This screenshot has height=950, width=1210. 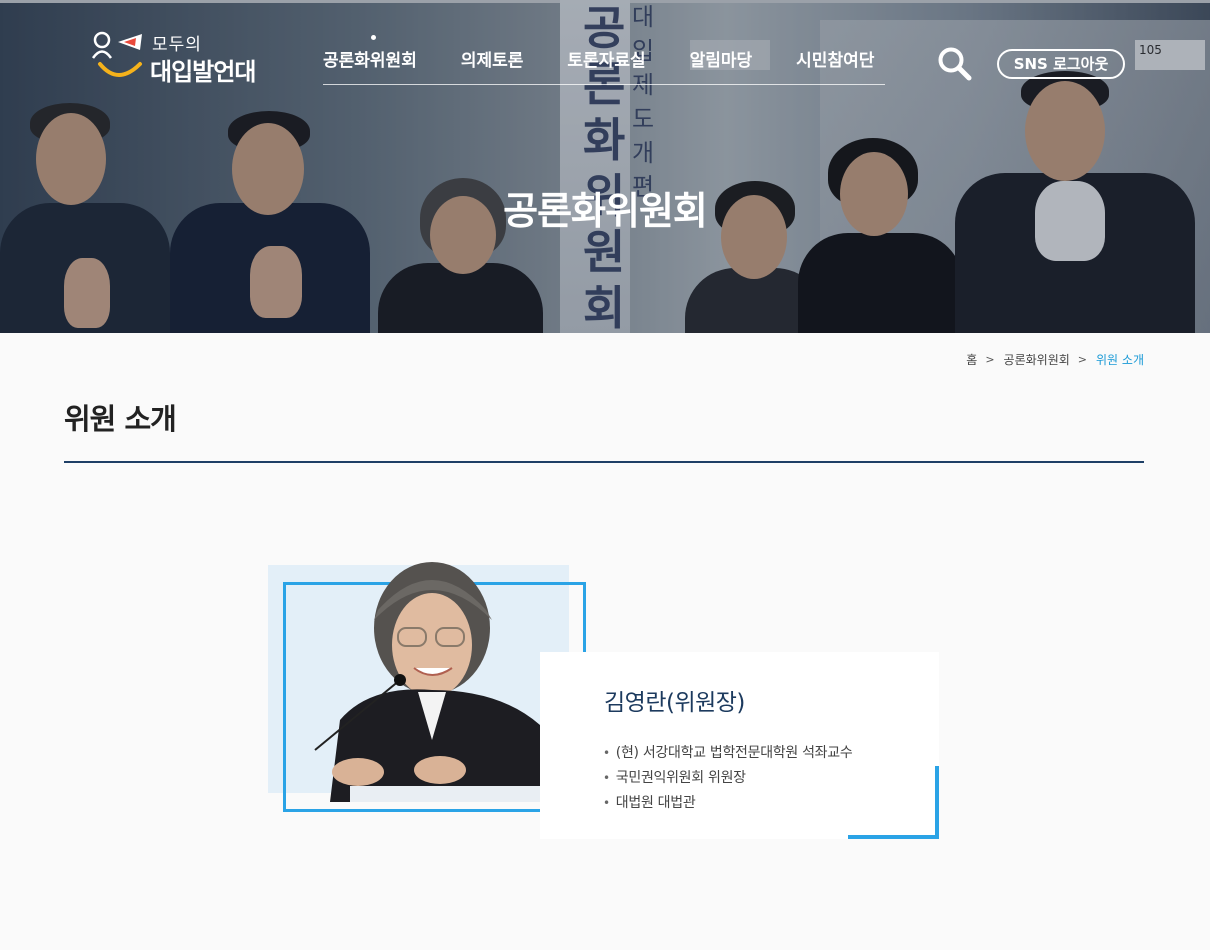 I want to click on member-role-item: 국민권익위원회 위원장, so click(x=727, y=778).